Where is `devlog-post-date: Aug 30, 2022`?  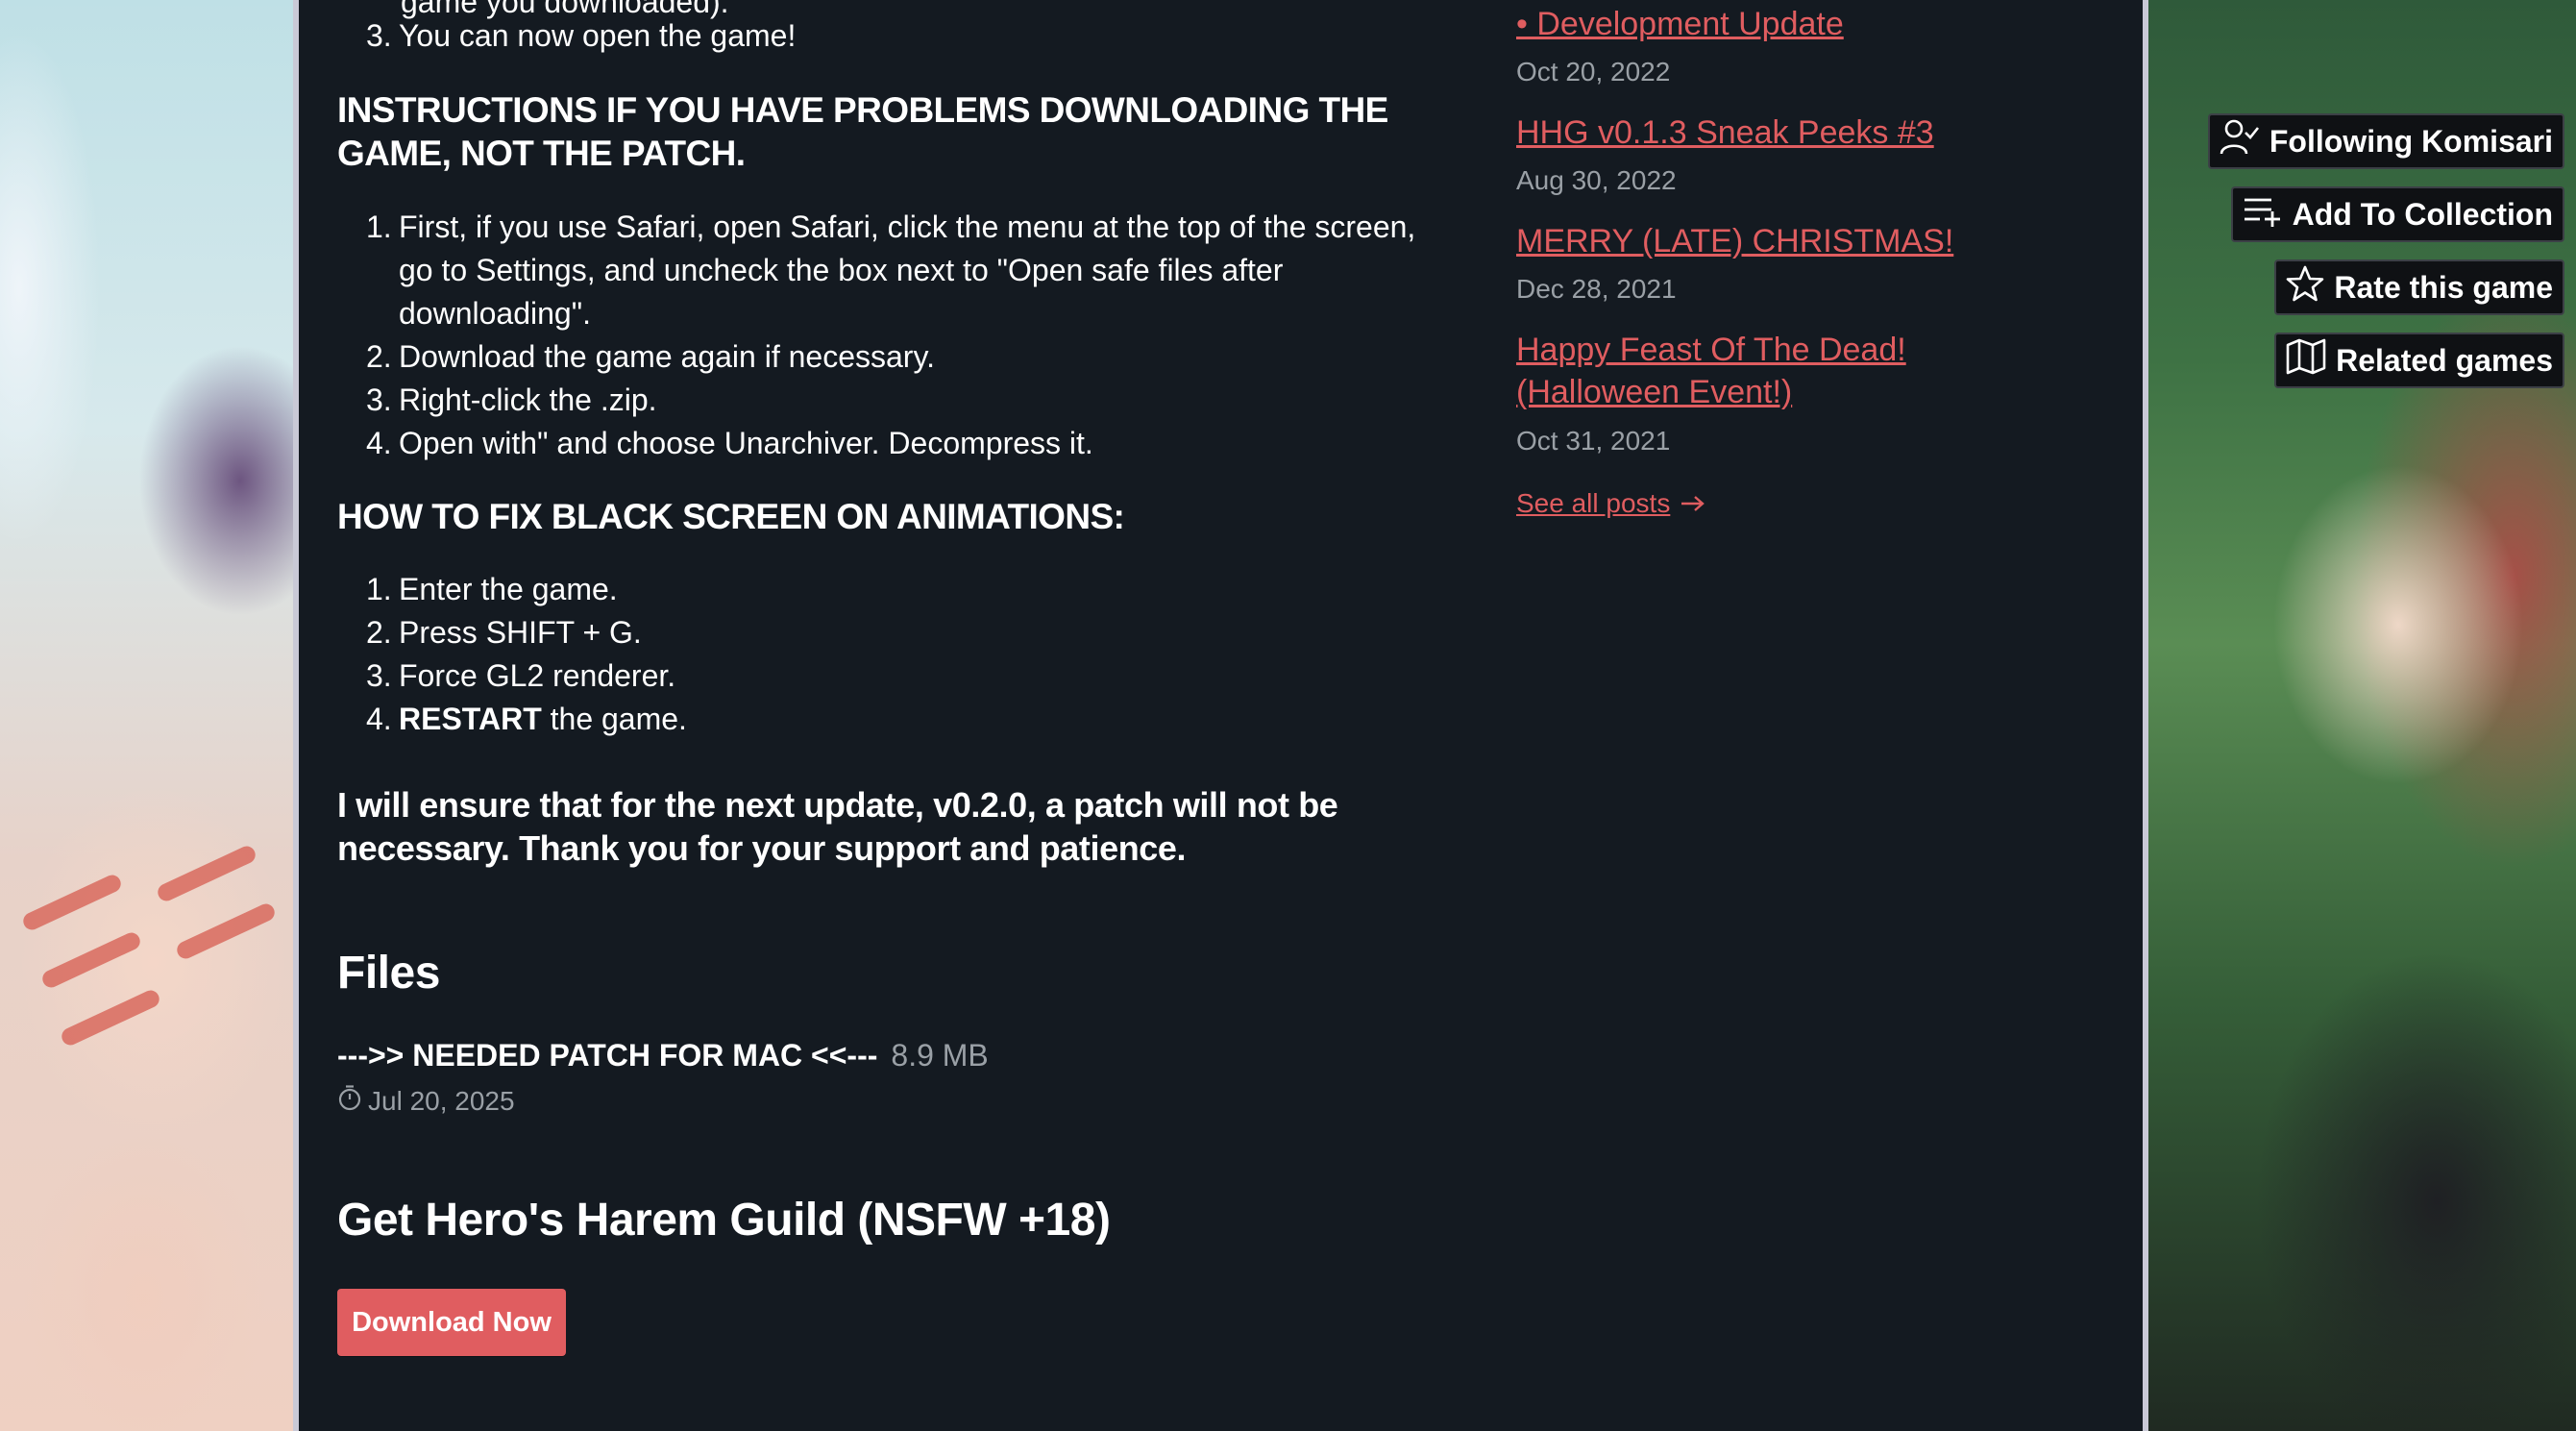 devlog-post-date: Aug 30, 2022 is located at coordinates (1596, 180).